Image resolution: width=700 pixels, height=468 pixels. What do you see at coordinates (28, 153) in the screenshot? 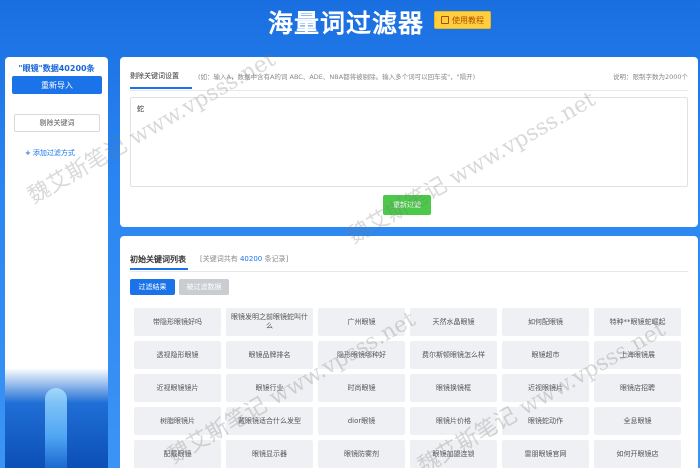
I see `plus-icon: +` at bounding box center [28, 153].